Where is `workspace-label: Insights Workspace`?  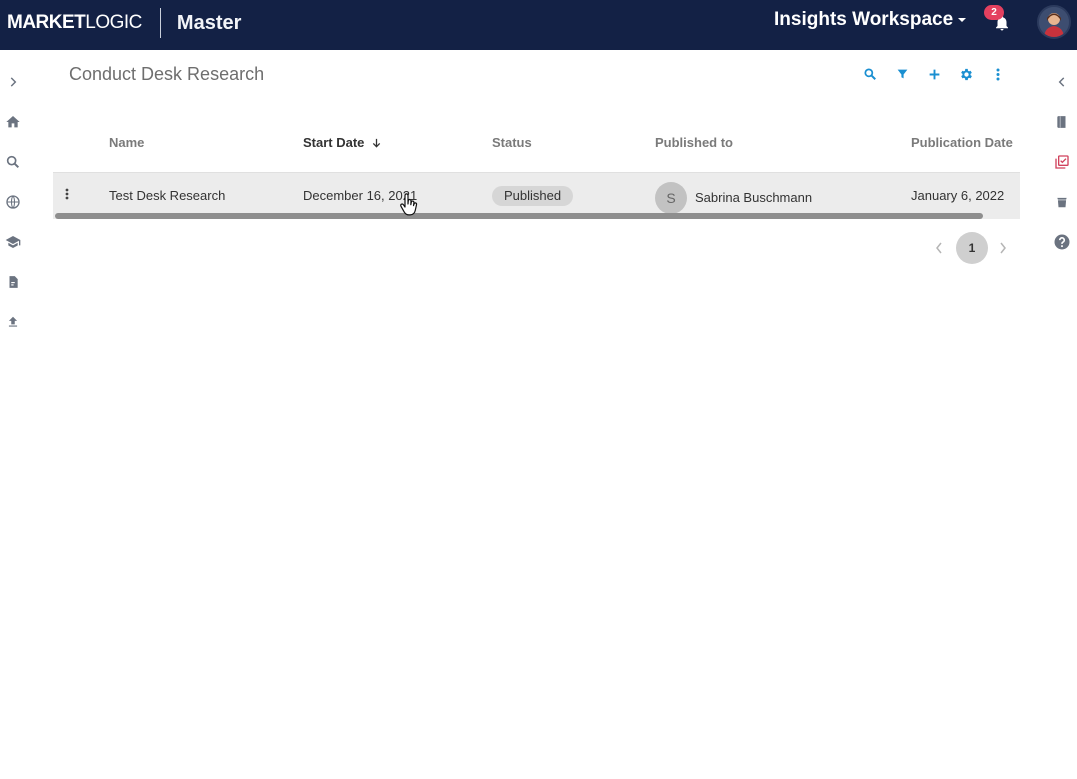
workspace-label: Insights Workspace is located at coordinates (864, 19).